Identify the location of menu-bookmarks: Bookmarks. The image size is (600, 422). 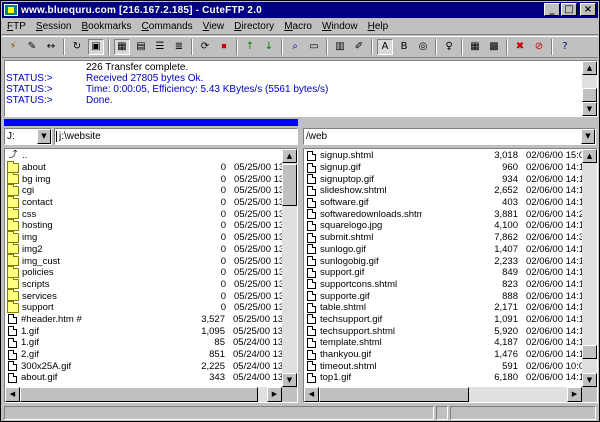
(106, 26).